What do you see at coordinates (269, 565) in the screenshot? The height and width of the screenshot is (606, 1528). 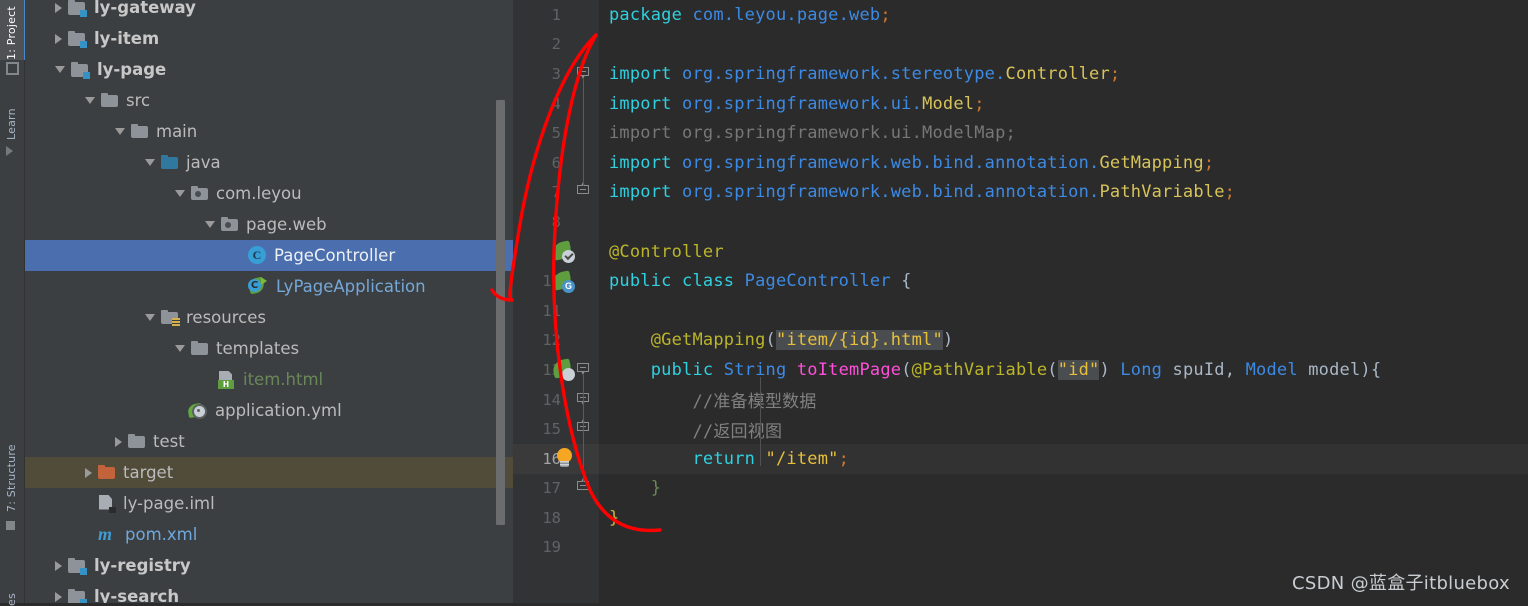 I see `tree-node-ly-registry: ly-registry` at bounding box center [269, 565].